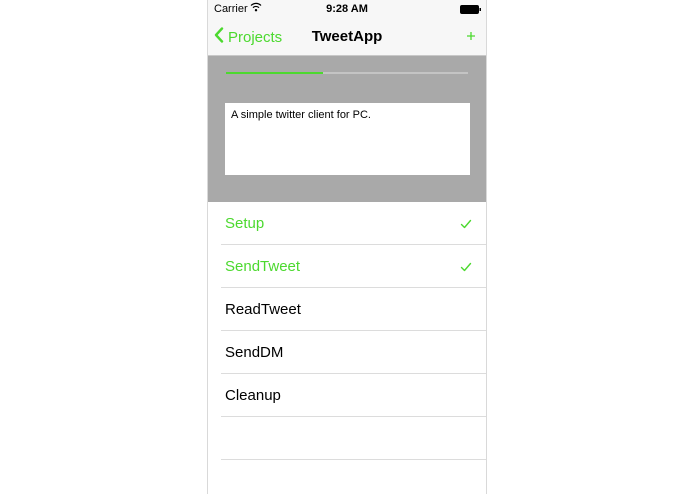  What do you see at coordinates (353, 352) in the screenshot?
I see `step-row: SendDM` at bounding box center [353, 352].